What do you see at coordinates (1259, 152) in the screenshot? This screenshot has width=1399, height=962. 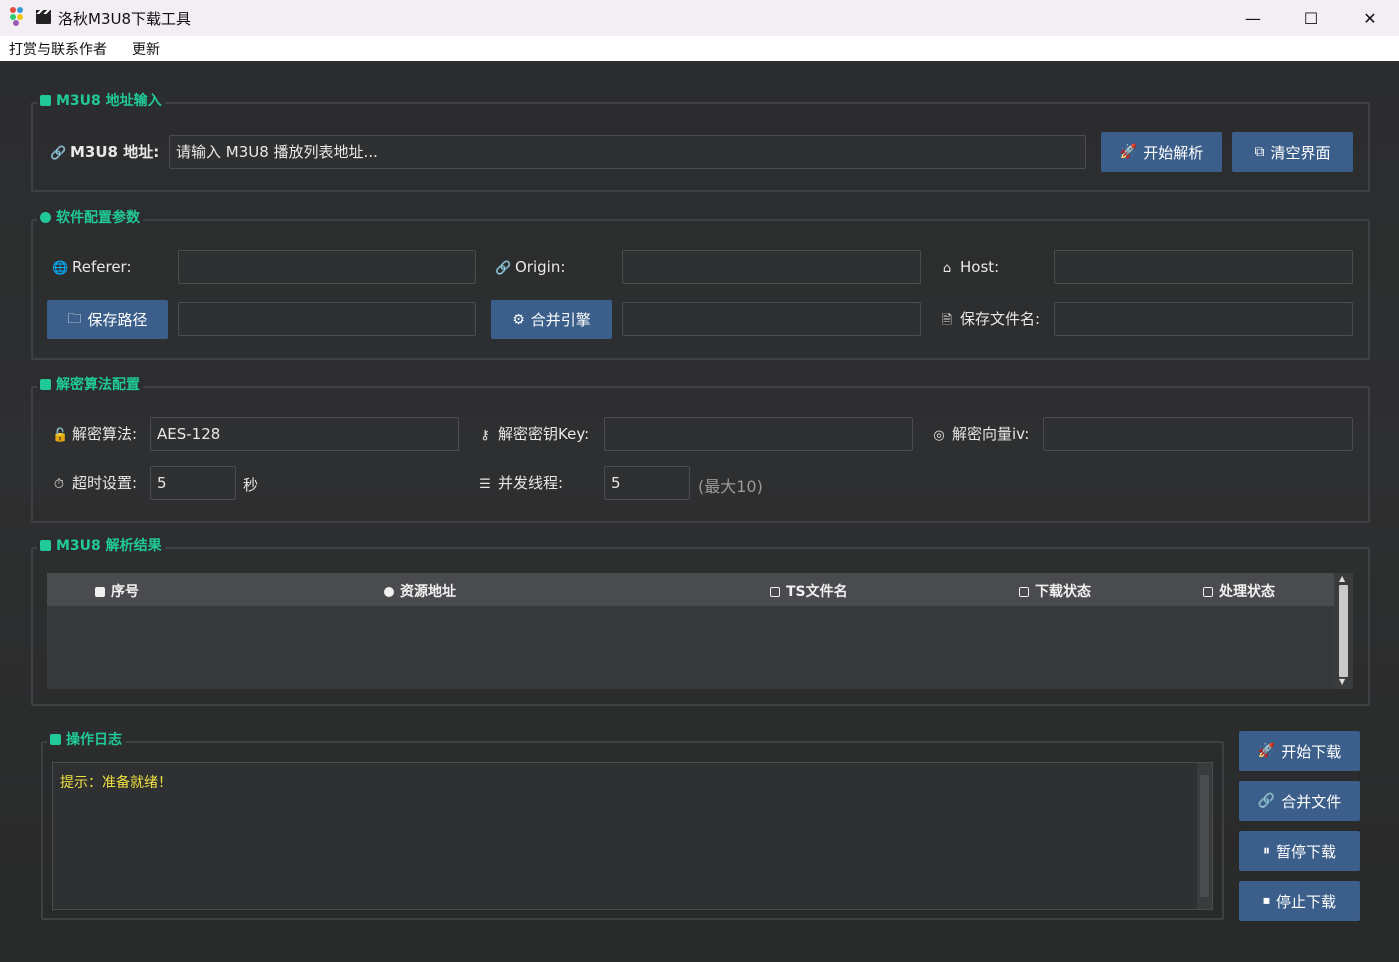 I see `clear-icon: ⧉` at bounding box center [1259, 152].